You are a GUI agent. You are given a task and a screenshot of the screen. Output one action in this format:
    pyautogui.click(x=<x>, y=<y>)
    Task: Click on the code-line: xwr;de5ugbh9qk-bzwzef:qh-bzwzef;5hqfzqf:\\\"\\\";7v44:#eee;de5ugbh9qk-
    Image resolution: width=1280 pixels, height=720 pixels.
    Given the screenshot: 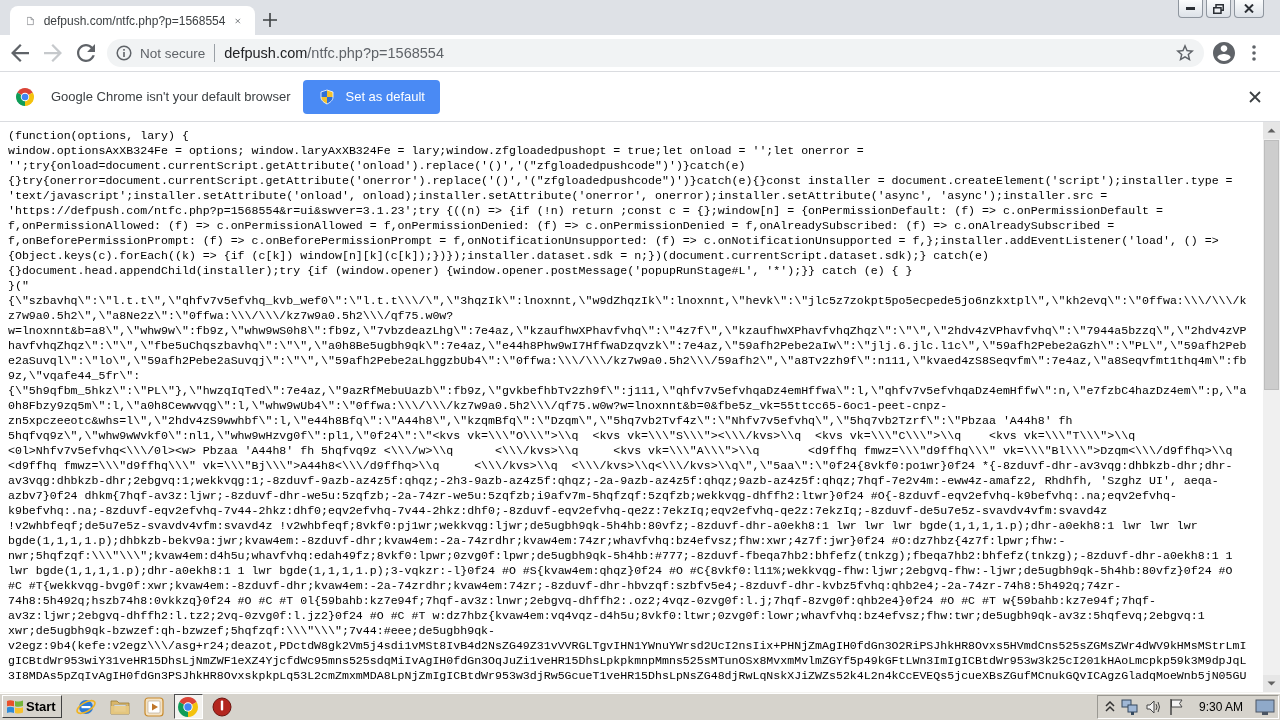 What is the action you would take?
    pyautogui.click(x=252, y=630)
    